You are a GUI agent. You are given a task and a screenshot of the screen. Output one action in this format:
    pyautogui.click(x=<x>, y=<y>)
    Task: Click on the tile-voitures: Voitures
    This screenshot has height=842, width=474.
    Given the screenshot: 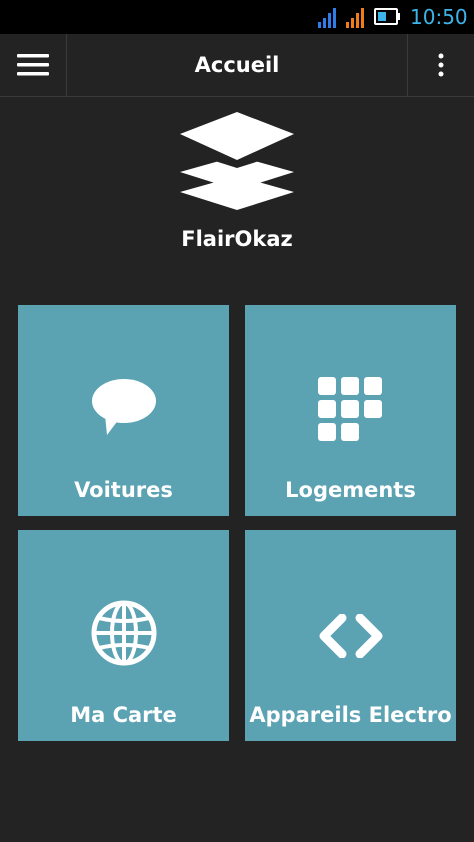 What is the action you would take?
    pyautogui.click(x=123, y=410)
    